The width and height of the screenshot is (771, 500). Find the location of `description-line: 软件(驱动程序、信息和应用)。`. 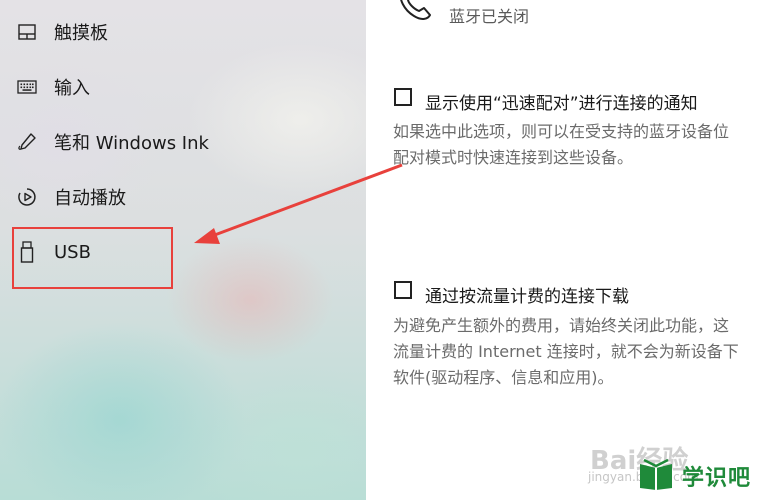

description-line: 软件(驱动程序、信息和应用)。 is located at coordinates (503, 377).